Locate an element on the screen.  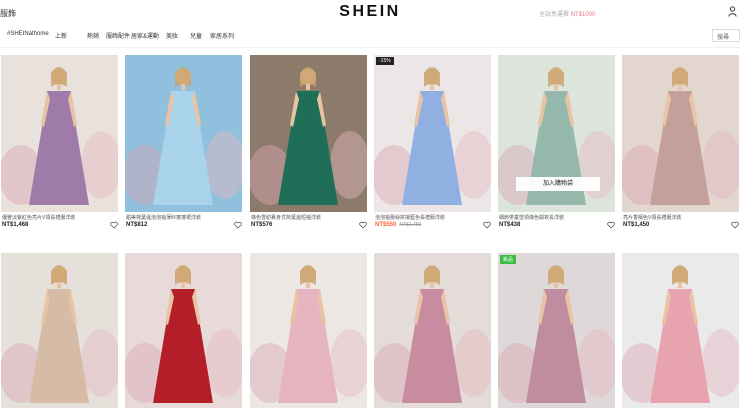
product-name: 綠色雪紡裹身式荷葉邊短袖洋裝 is located at coordinates (307, 217).